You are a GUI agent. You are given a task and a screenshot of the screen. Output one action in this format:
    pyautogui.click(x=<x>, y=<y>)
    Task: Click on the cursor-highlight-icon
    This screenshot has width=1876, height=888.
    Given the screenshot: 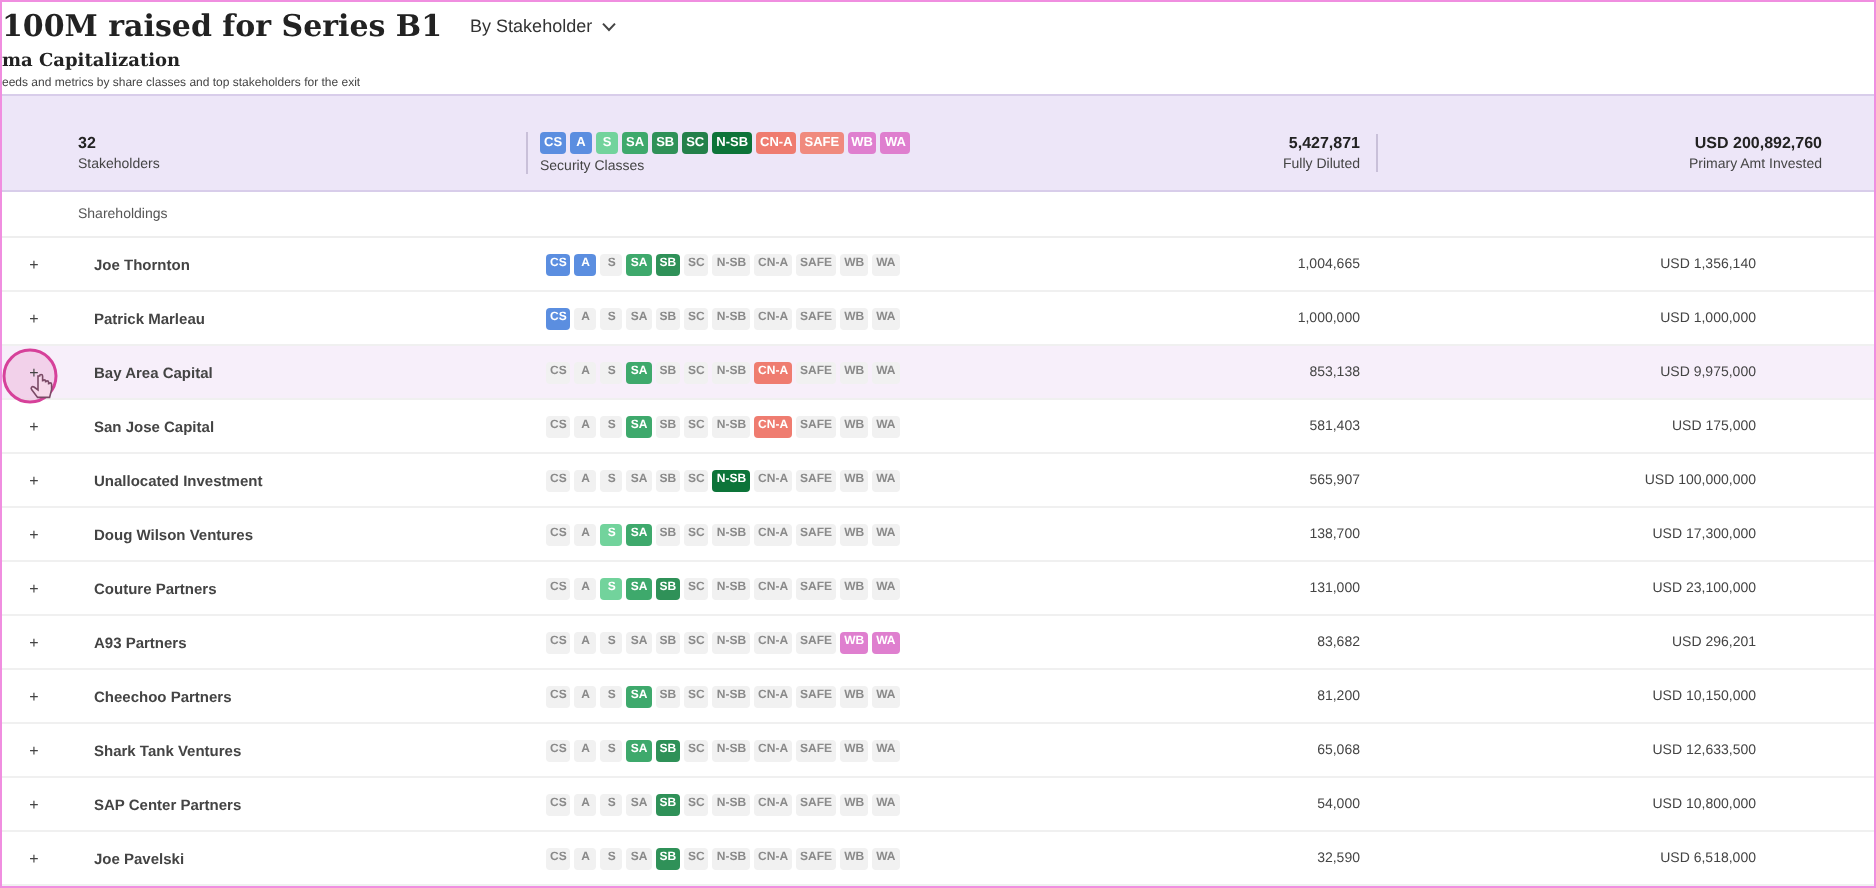 What is the action you would take?
    pyautogui.click(x=30, y=376)
    